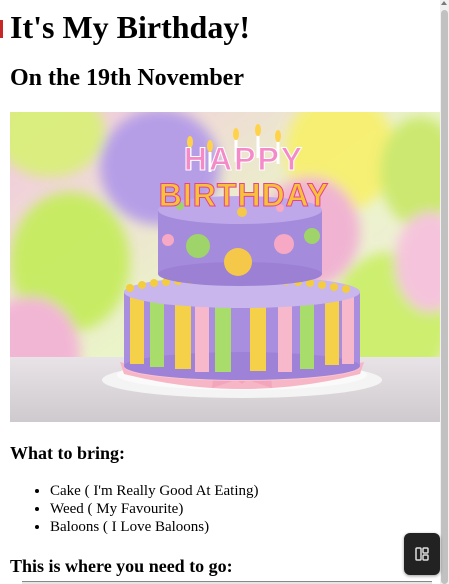  What do you see at coordinates (127, 78) in the screenshot?
I see `date-heading: On the 19th November` at bounding box center [127, 78].